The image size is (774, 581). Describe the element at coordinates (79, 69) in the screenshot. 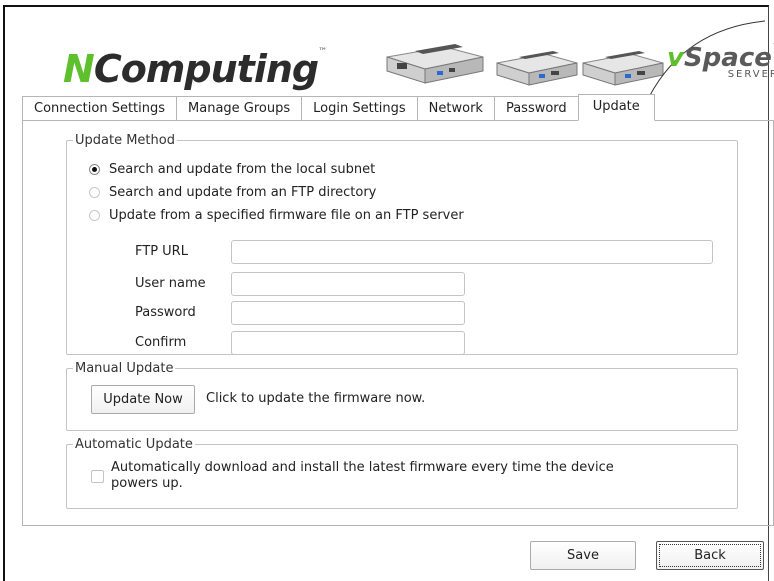

I see `logo-n: N` at that location.